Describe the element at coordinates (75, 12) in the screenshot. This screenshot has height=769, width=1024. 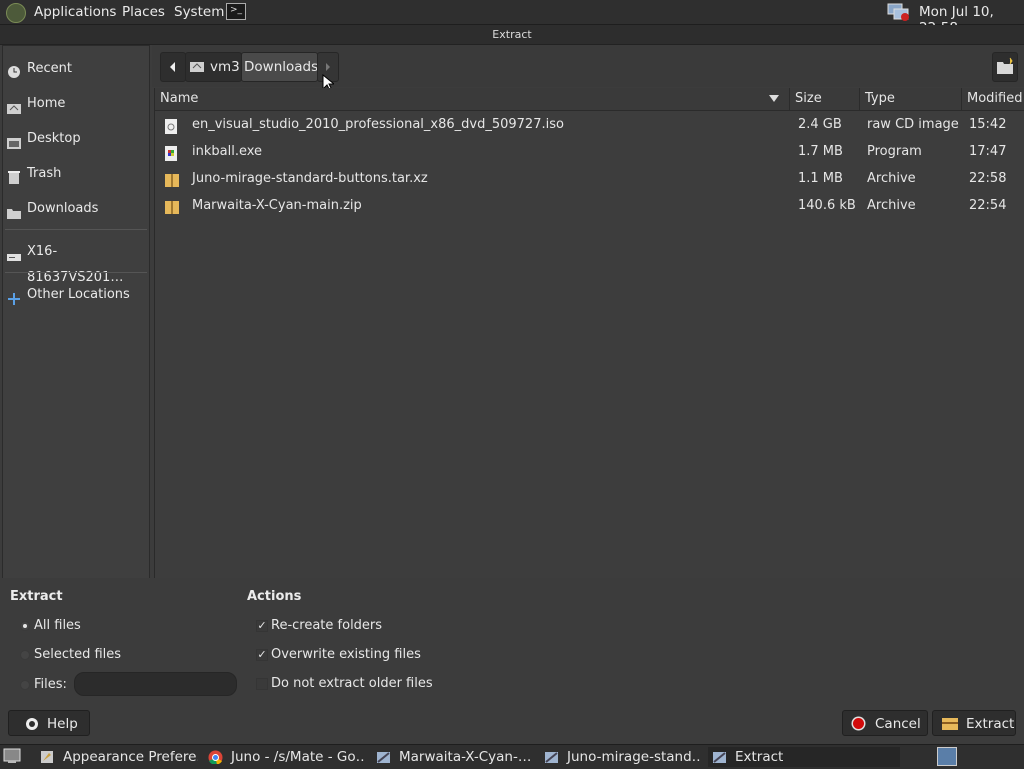
I see `applications-menu: Applications` at that location.